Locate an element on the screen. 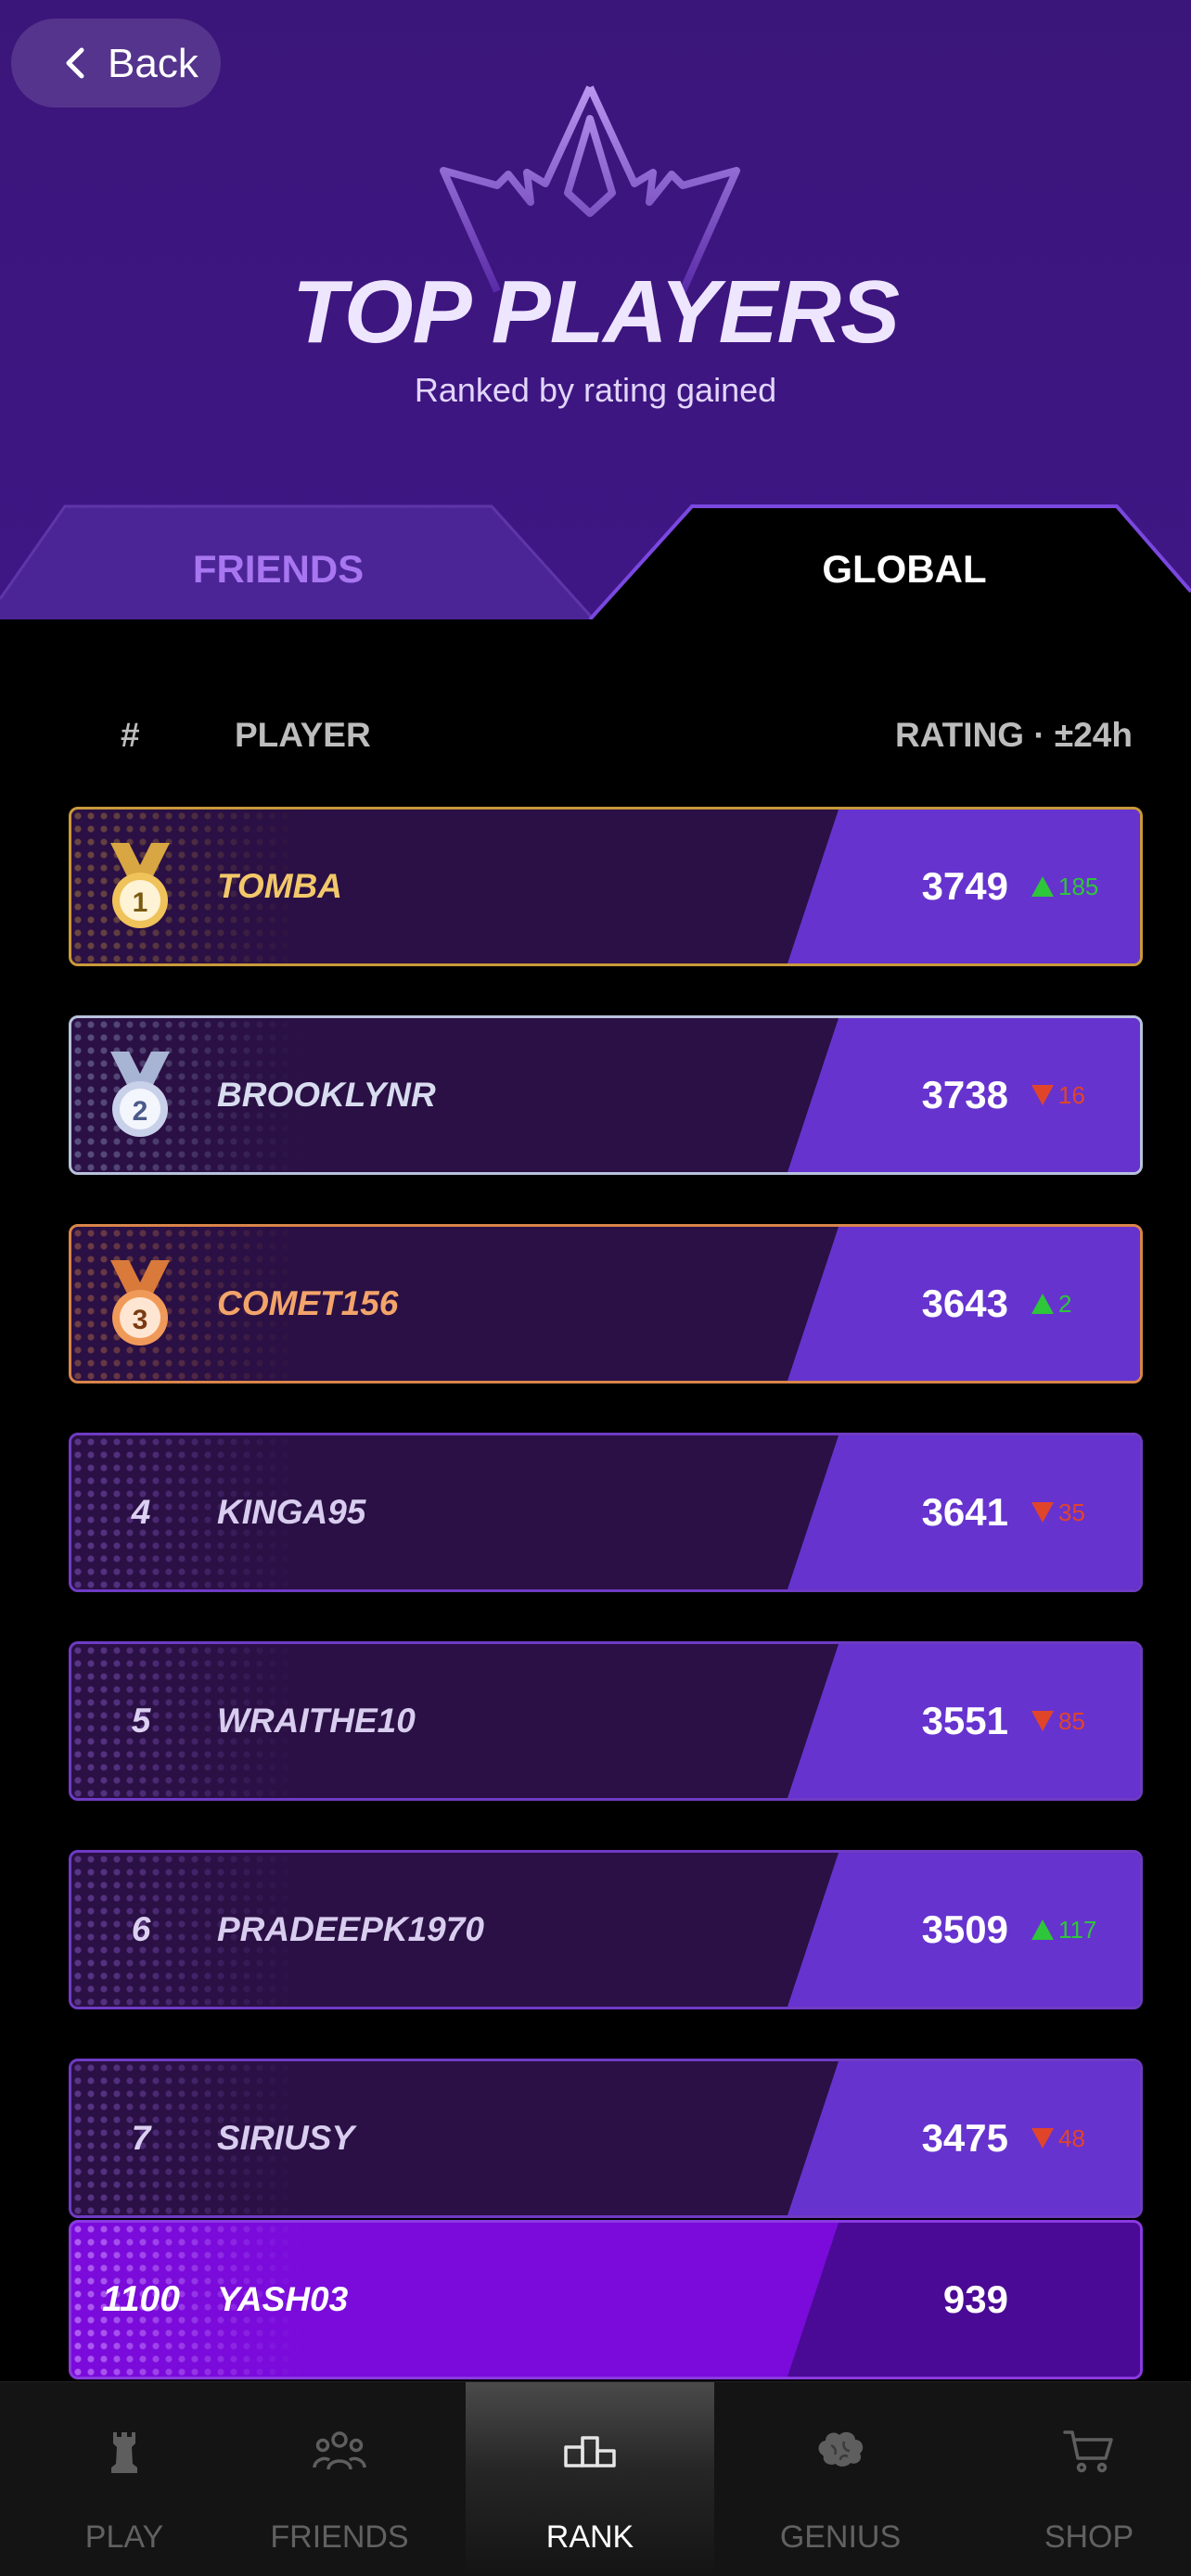 Image resolution: width=1191 pixels, height=2576 pixels. leaderboard-row-3: 3 COMET156 3643 2 is located at coordinates (606, 1304).